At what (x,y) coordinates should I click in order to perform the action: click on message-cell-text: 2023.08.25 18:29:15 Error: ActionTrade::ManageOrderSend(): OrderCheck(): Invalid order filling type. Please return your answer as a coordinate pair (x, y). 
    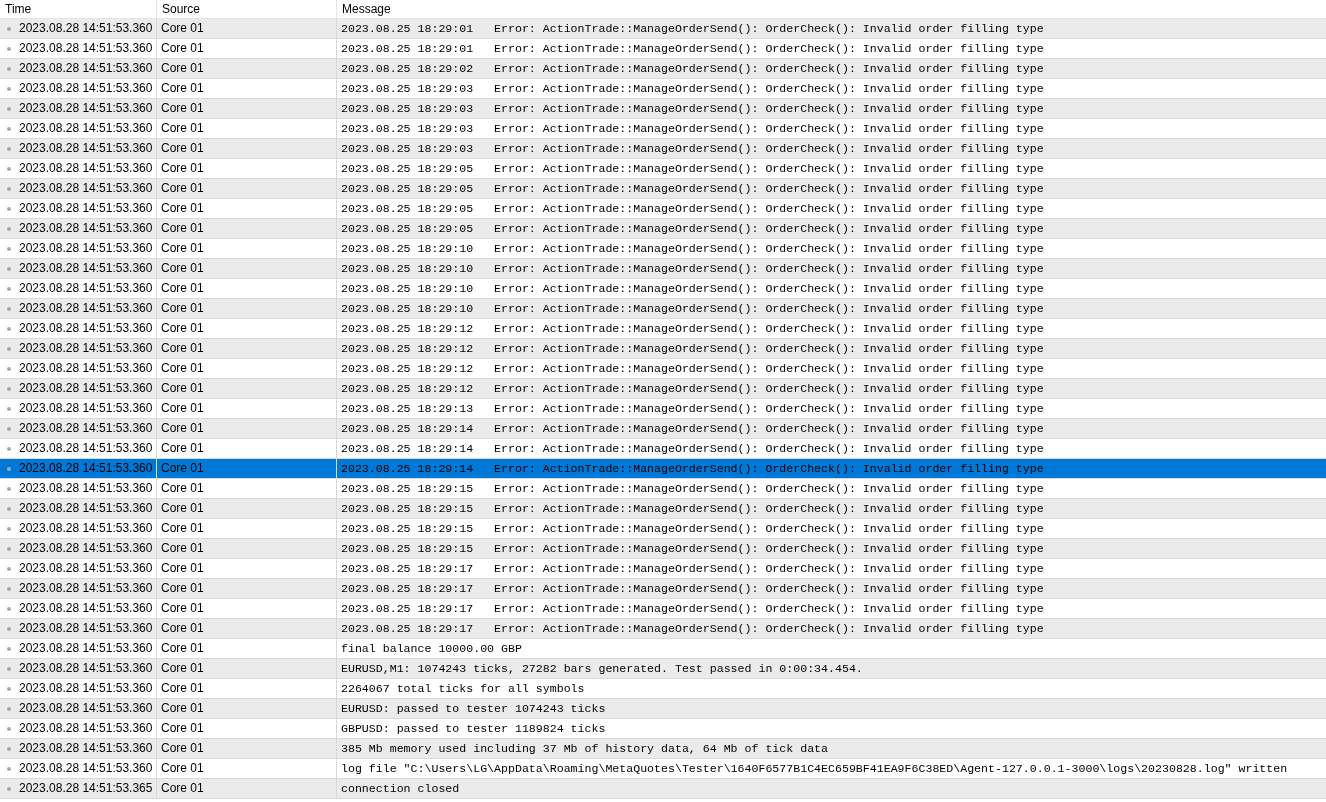
    Looking at the image, I should click on (692, 529).